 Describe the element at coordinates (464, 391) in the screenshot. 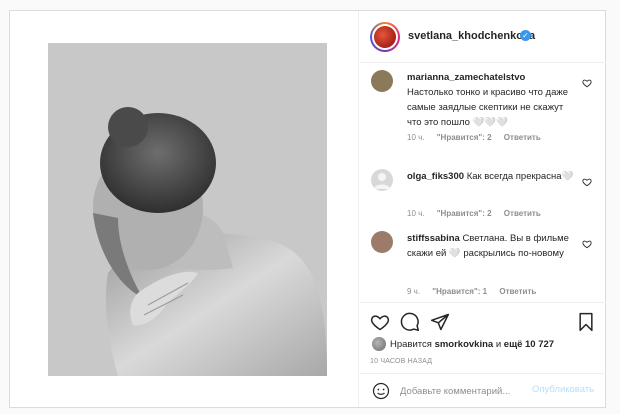

I see `comment-input` at that location.